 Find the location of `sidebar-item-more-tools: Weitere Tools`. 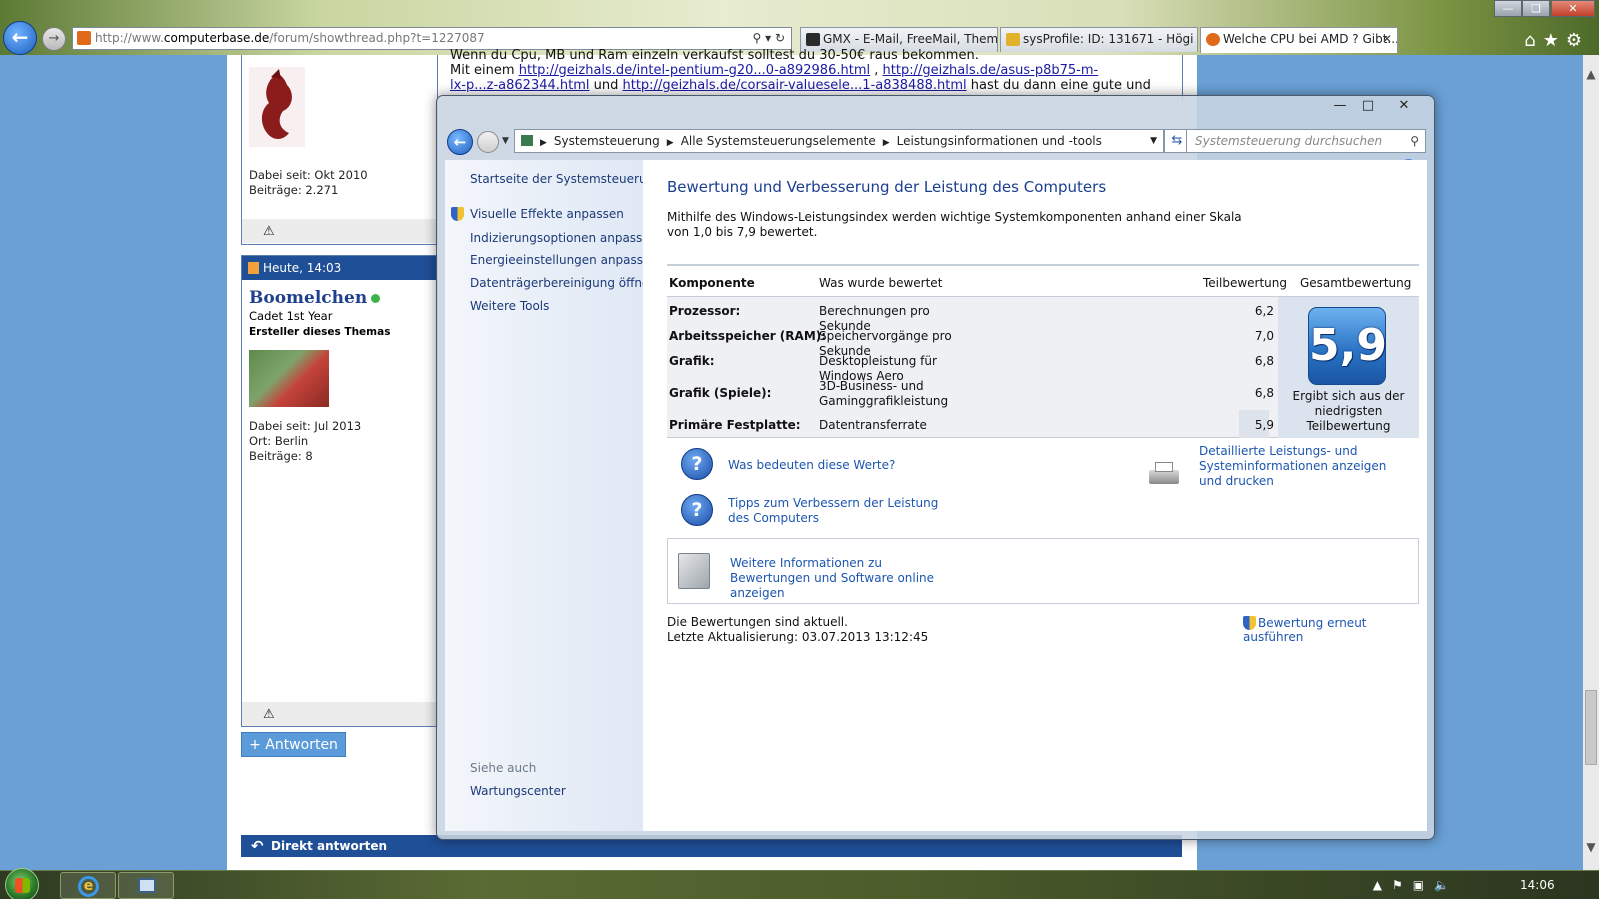

sidebar-item-more-tools: Weitere Tools is located at coordinates (509, 306).